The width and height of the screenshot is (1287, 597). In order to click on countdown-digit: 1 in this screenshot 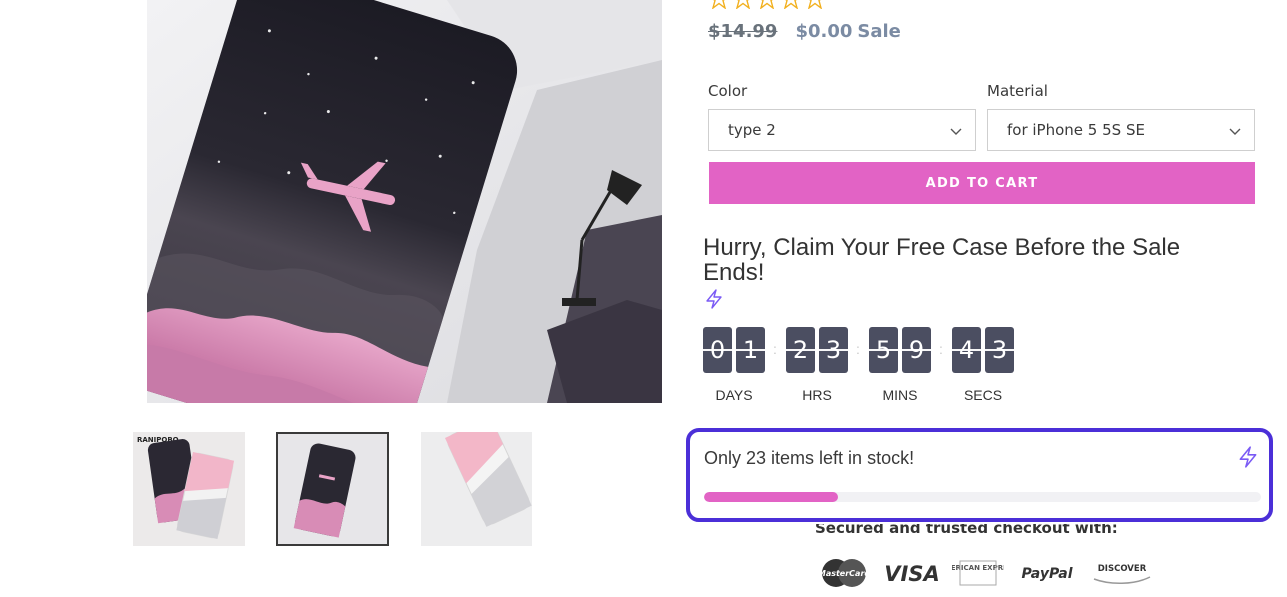, I will do `click(750, 350)`.